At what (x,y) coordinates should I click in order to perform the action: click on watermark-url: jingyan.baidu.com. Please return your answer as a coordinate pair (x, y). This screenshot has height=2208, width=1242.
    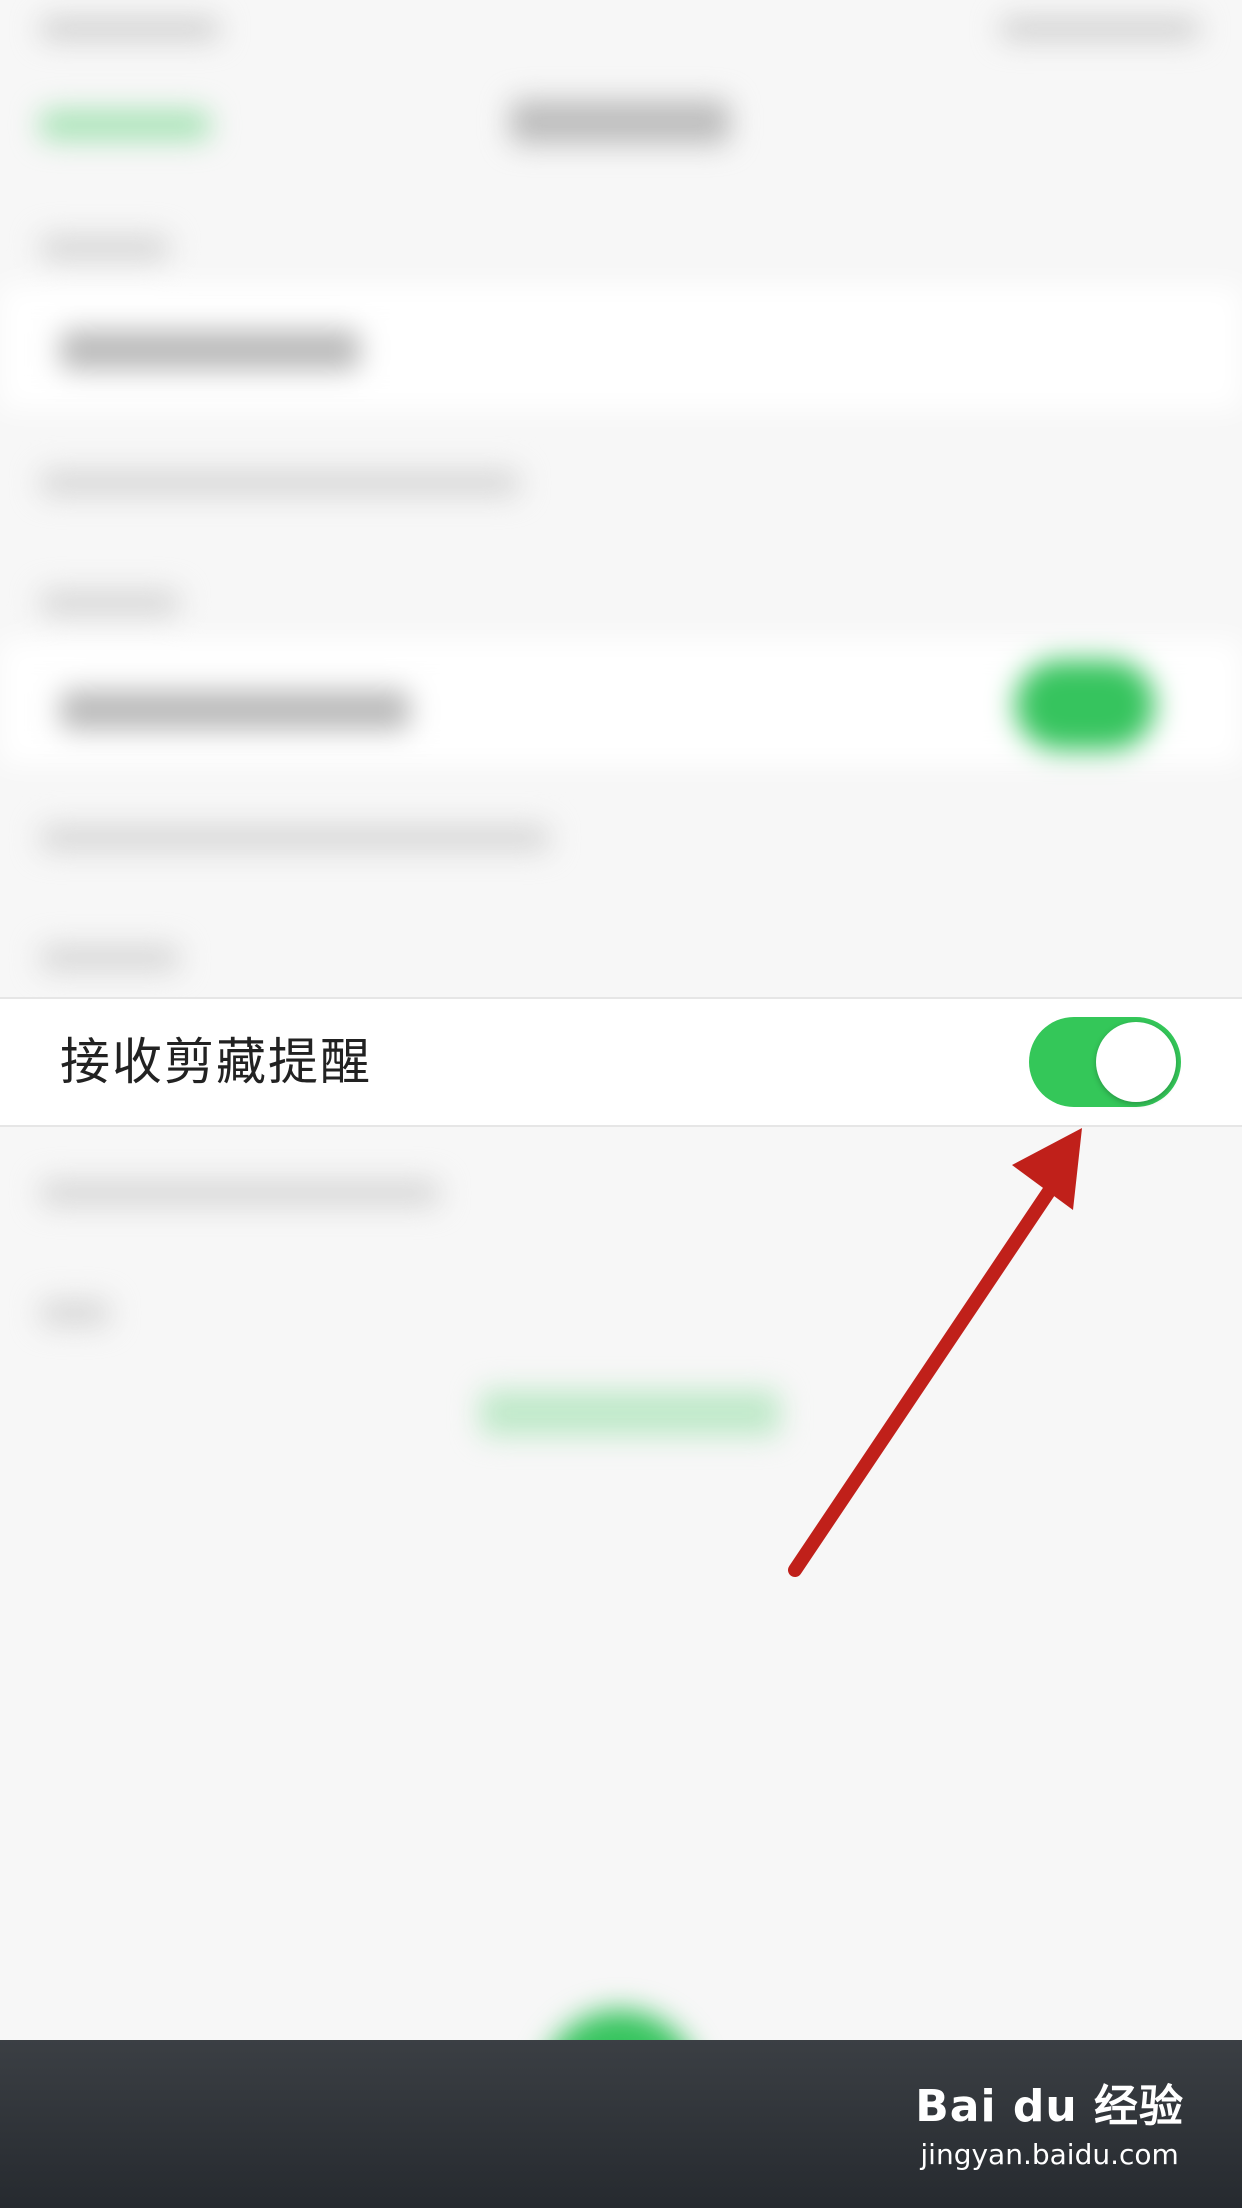
    Looking at the image, I should click on (1049, 2154).